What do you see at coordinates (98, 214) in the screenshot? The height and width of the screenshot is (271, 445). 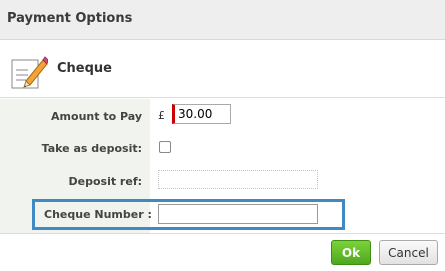 I see `cheque-number-label: Cheque Number :` at bounding box center [98, 214].